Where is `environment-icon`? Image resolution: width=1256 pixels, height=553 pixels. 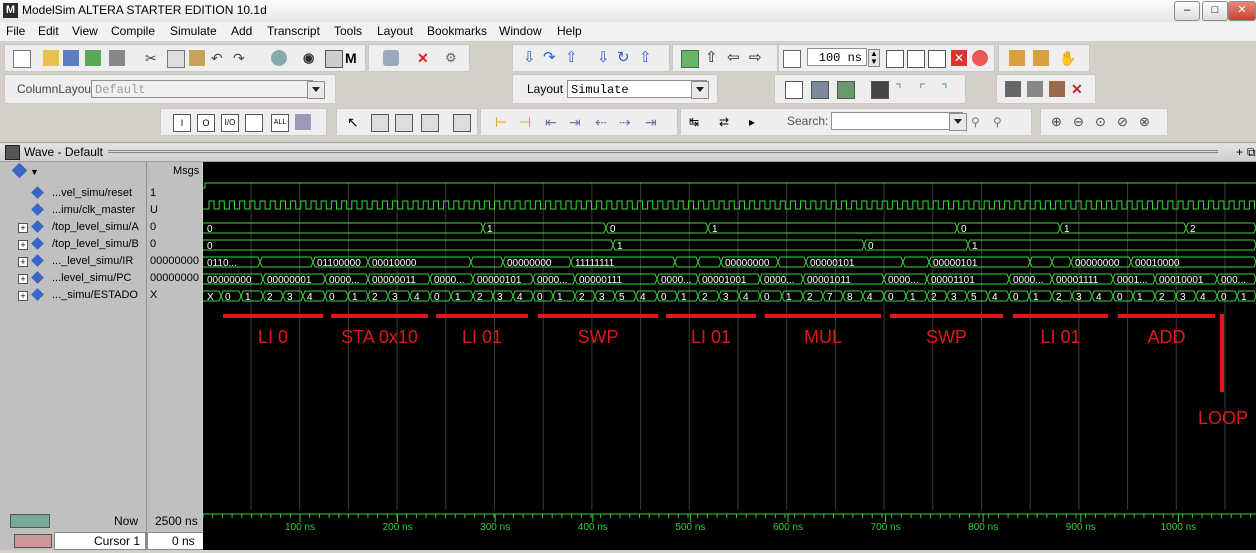 environment-icon is located at coordinates (690, 59).